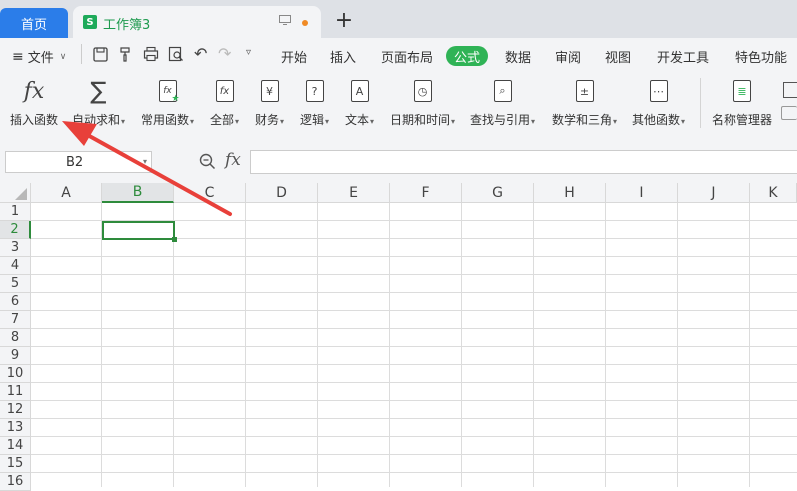 The height and width of the screenshot is (491, 797). I want to click on fx-formula-icon: fx, so click(233, 160).